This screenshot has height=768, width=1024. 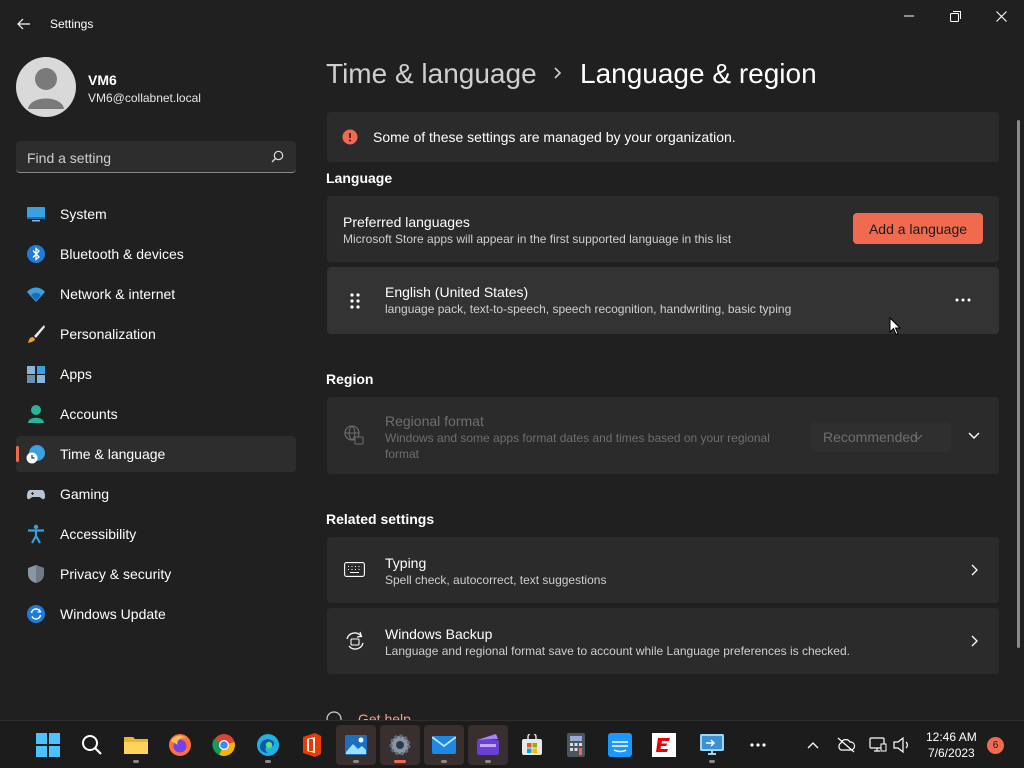 I want to click on back-arrow-icon, so click(x=23, y=24).